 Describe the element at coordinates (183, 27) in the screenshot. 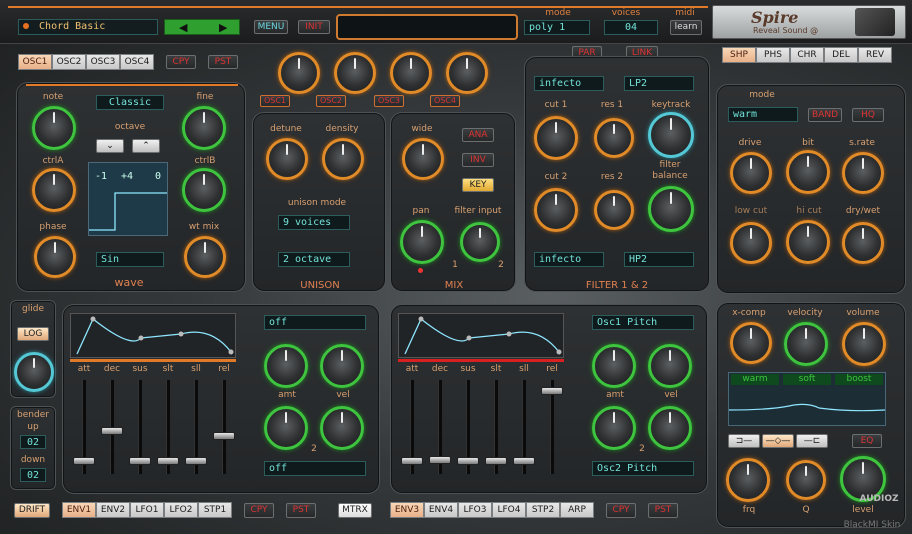

I see `preset-prev-icon: ◀` at that location.